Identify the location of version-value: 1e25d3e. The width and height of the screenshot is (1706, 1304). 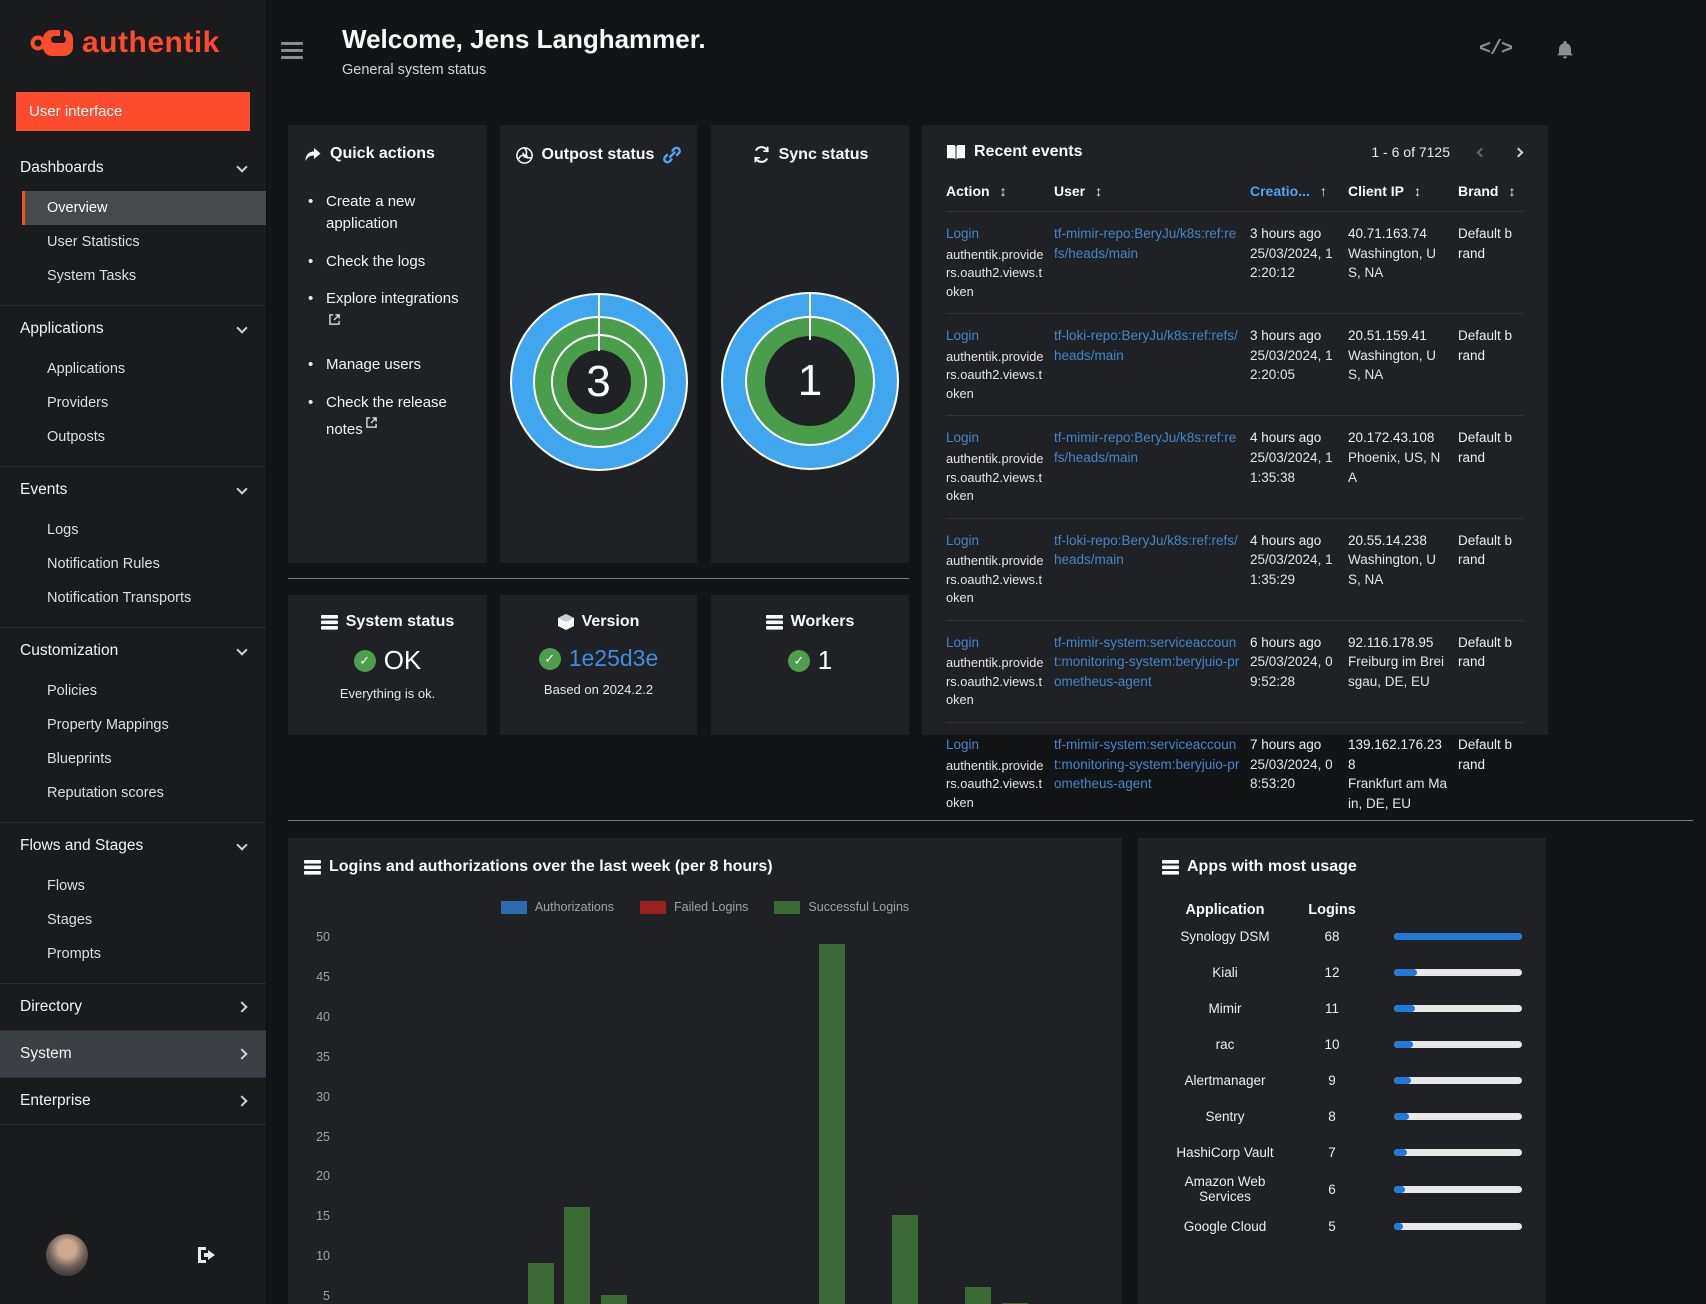
(614, 658).